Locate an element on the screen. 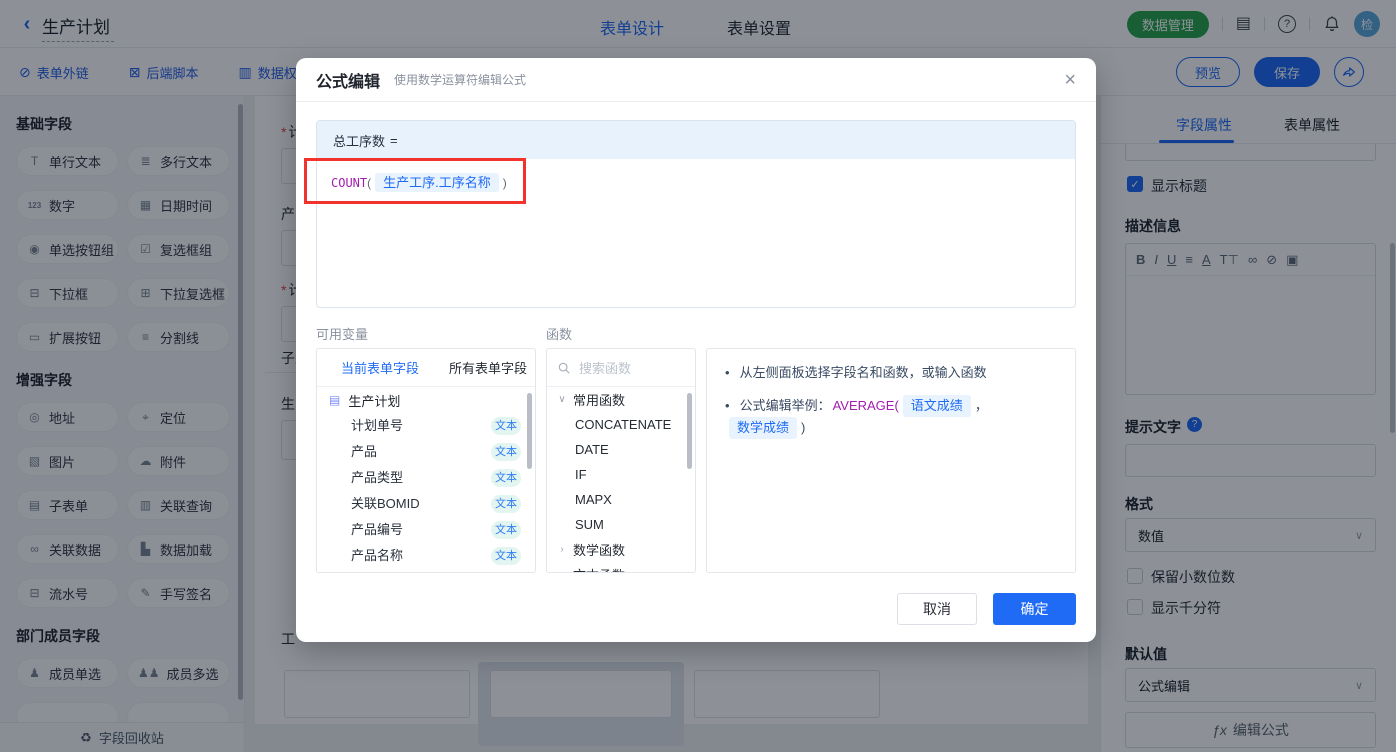  variable-field-name: 产品名称 is located at coordinates (377, 555).